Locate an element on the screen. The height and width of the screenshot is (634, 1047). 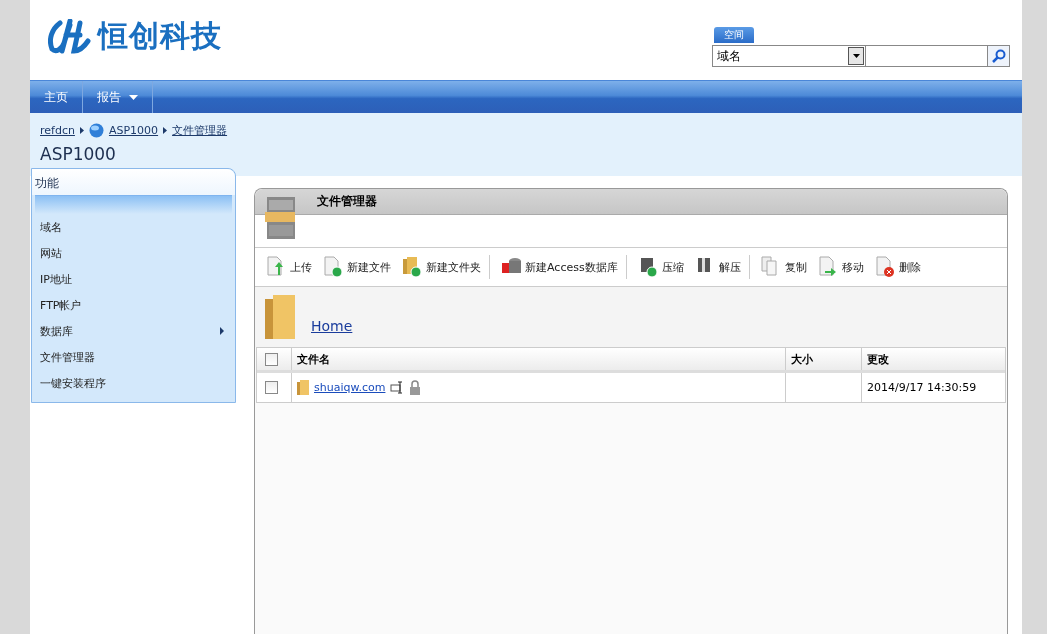
search-icon is located at coordinates (998, 56).